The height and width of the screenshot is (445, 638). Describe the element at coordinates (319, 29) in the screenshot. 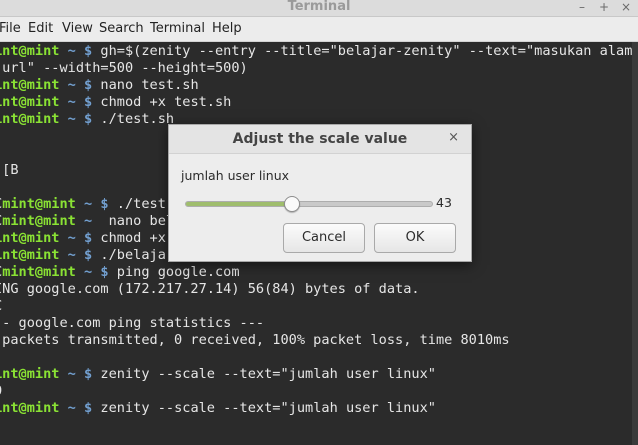

I see `menu-bar: File Edit View Search Terminal Help` at that location.